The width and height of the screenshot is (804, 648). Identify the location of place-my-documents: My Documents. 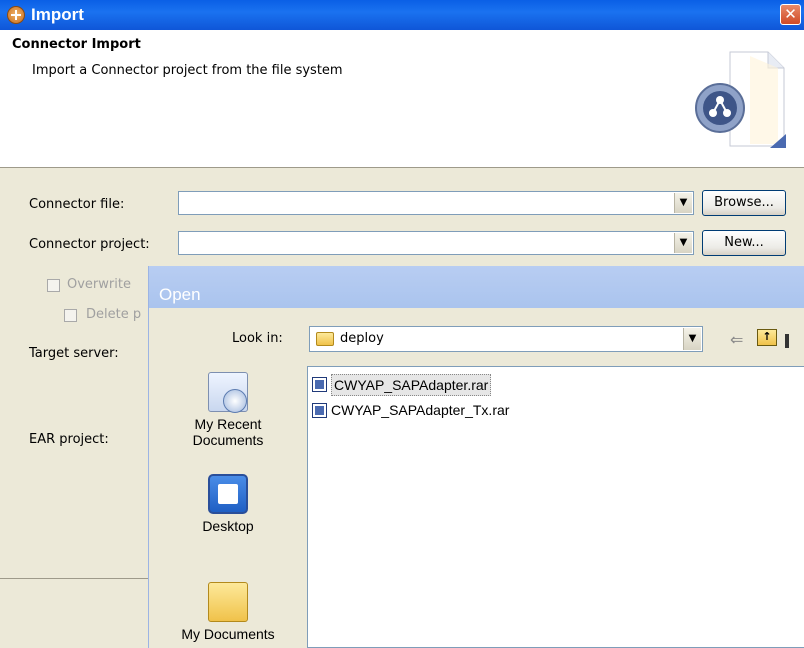
(228, 612).